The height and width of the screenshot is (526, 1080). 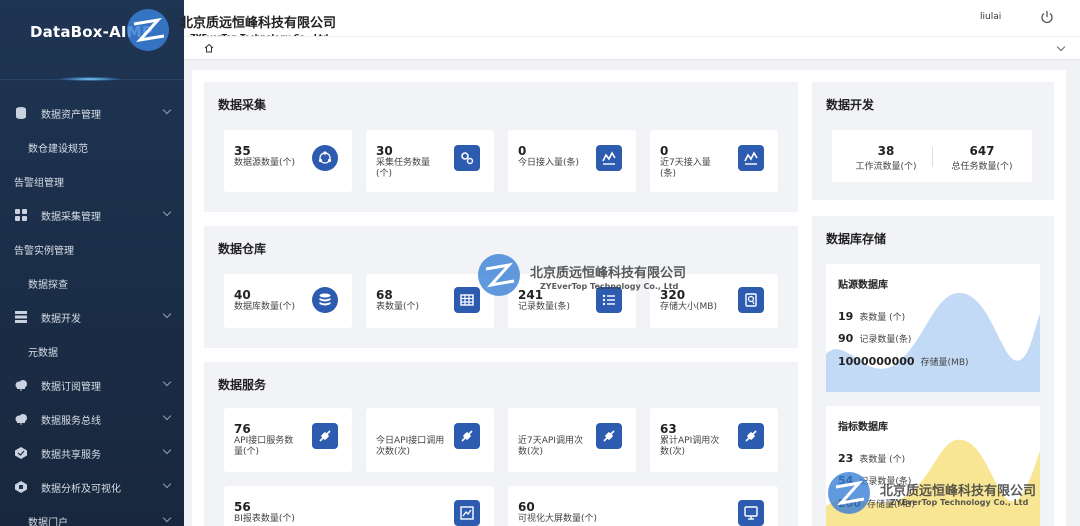 What do you see at coordinates (856, 239) in the screenshot?
I see `panel-title: 数据库存储` at bounding box center [856, 239].